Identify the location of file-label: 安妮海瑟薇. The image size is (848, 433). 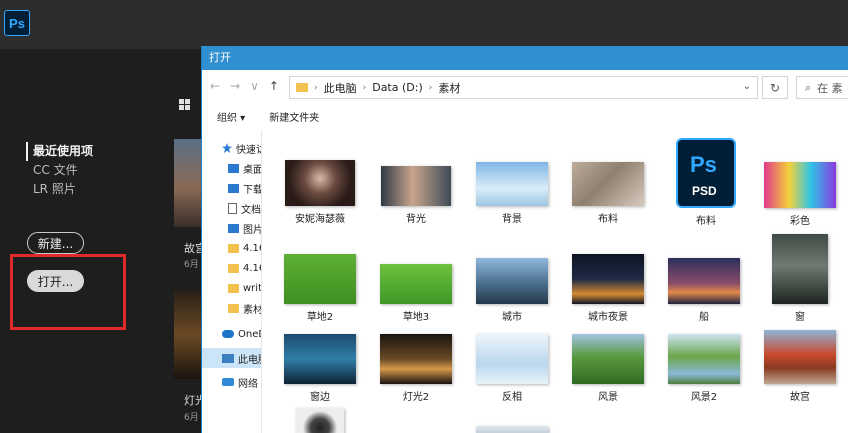
(320, 219).